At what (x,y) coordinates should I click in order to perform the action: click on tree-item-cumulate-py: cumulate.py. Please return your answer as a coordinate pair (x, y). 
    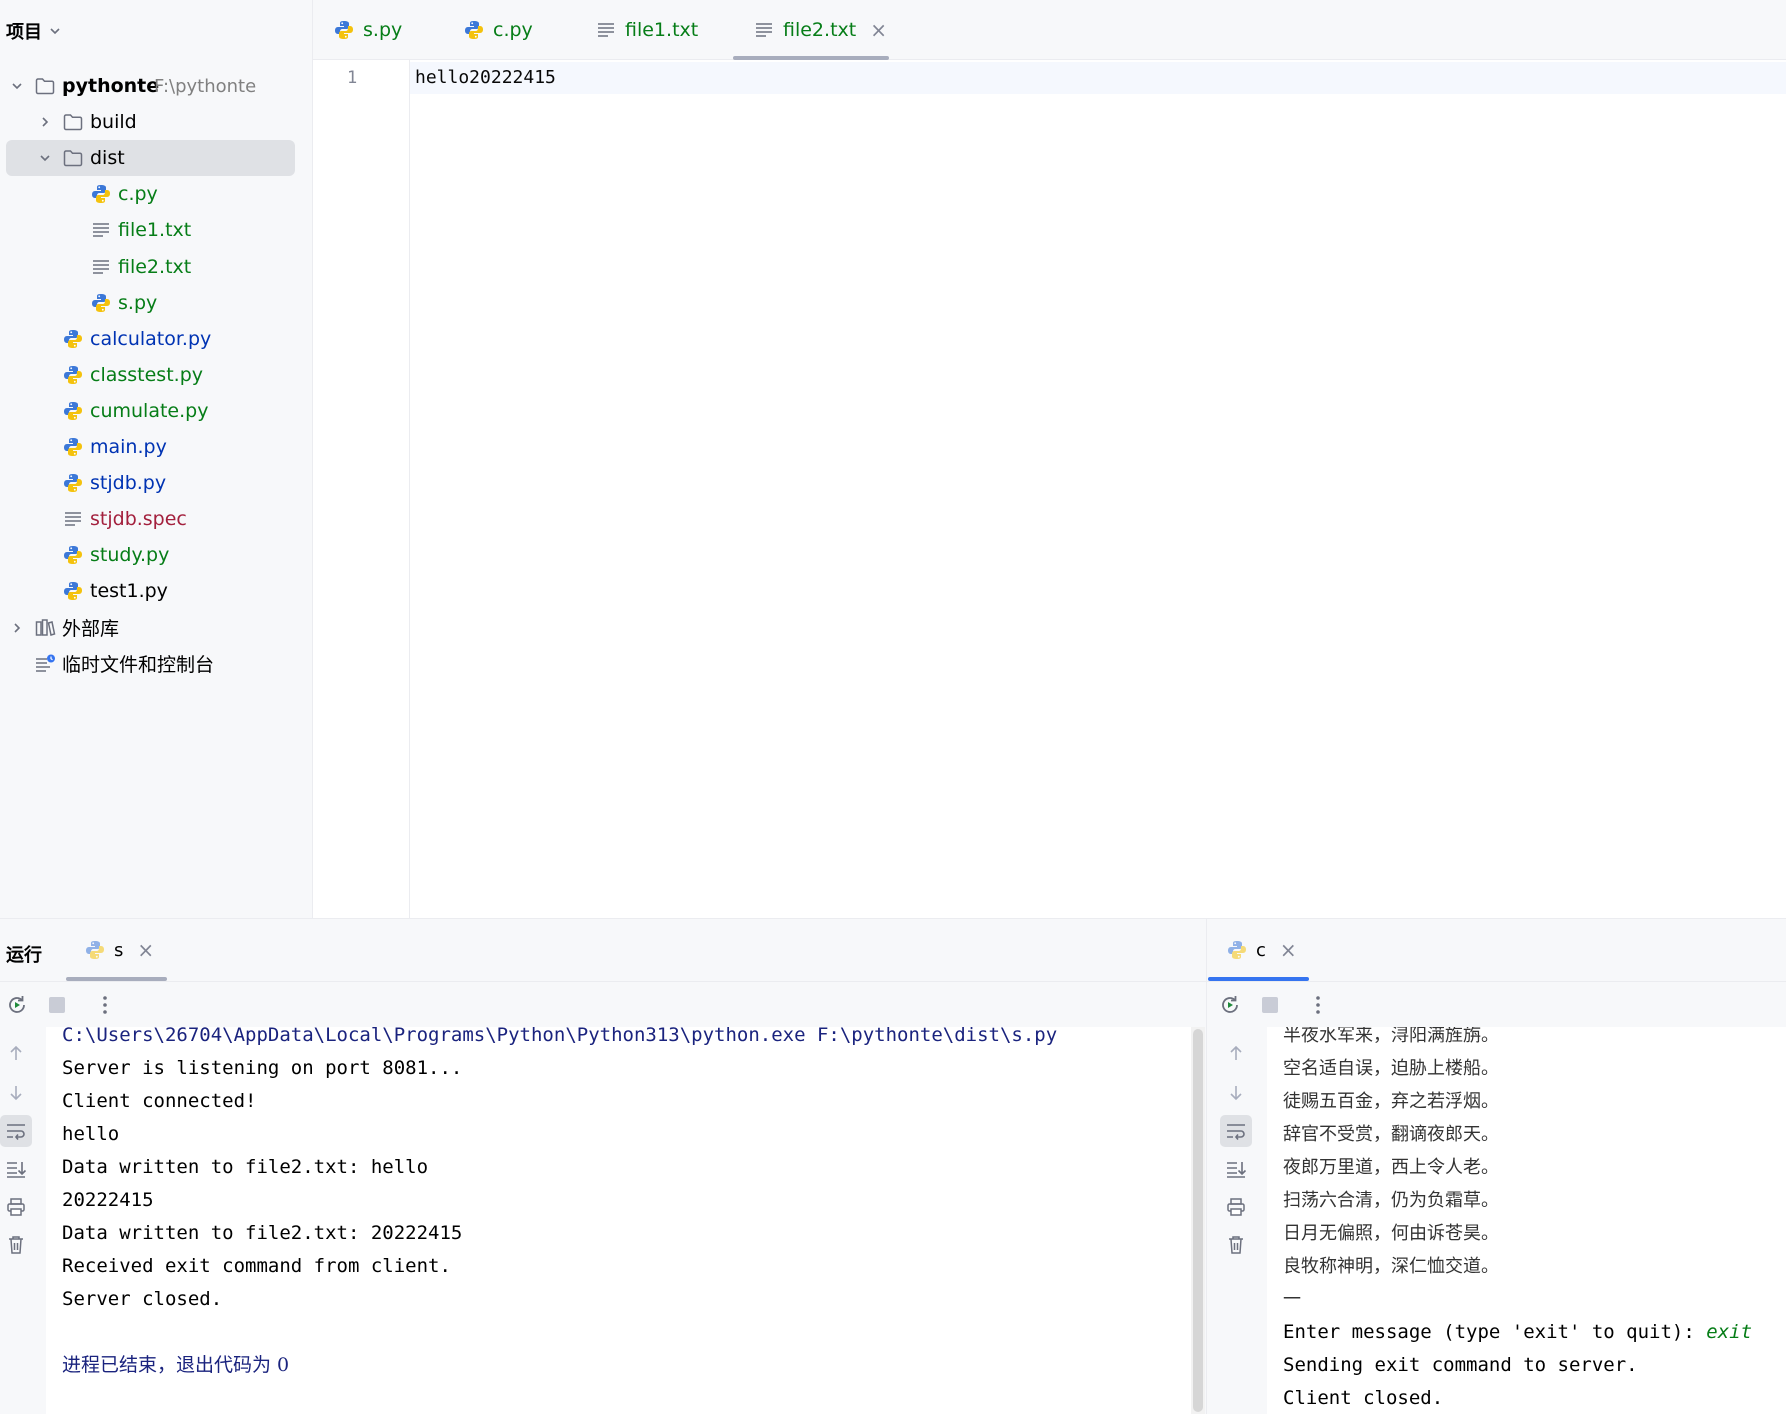
    Looking at the image, I should click on (150, 411).